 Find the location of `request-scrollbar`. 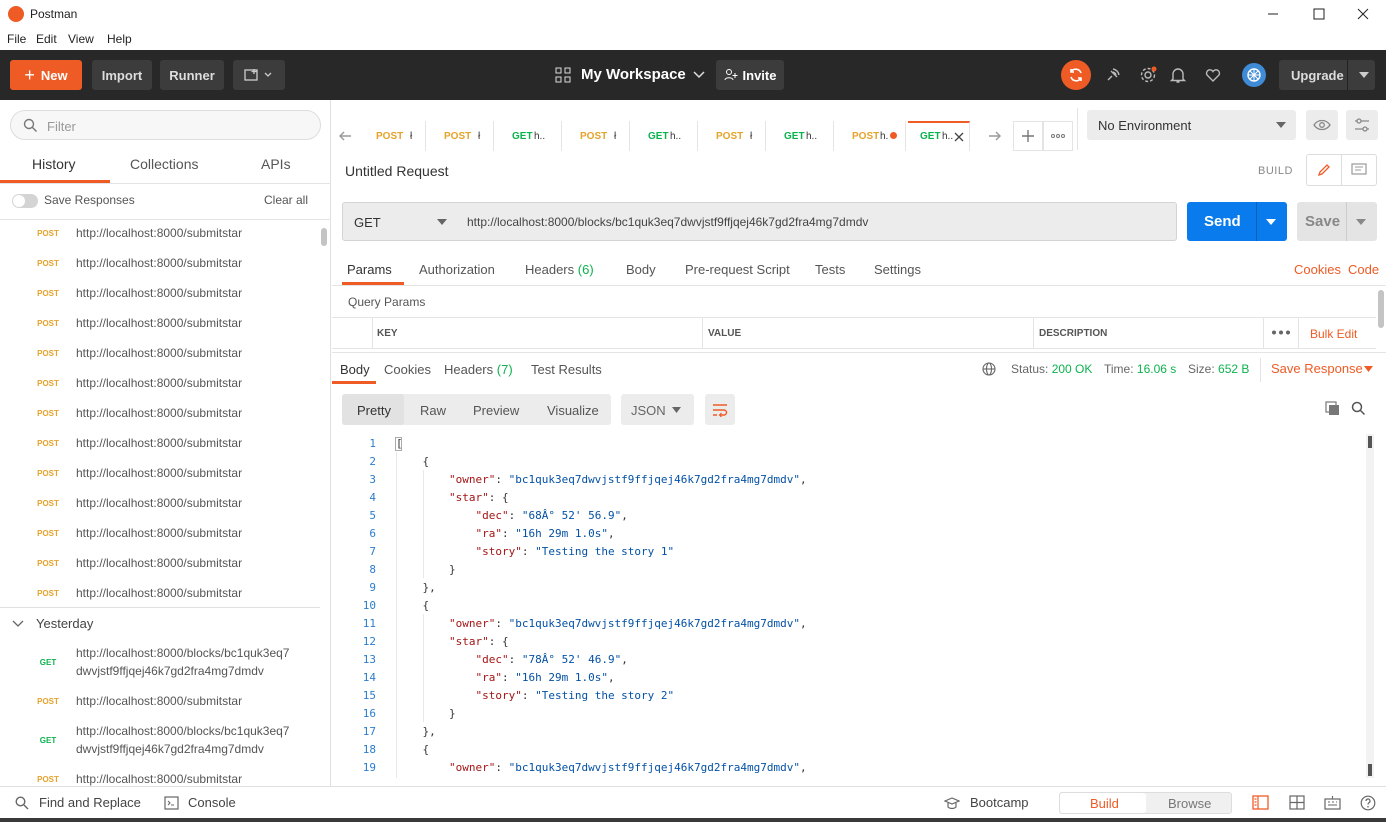

request-scrollbar is located at coordinates (1381, 309).